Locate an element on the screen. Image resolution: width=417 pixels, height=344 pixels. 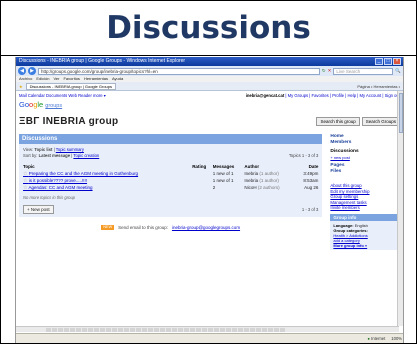
status-zone: ● Internet 100% is located at coordinates (384, 338).